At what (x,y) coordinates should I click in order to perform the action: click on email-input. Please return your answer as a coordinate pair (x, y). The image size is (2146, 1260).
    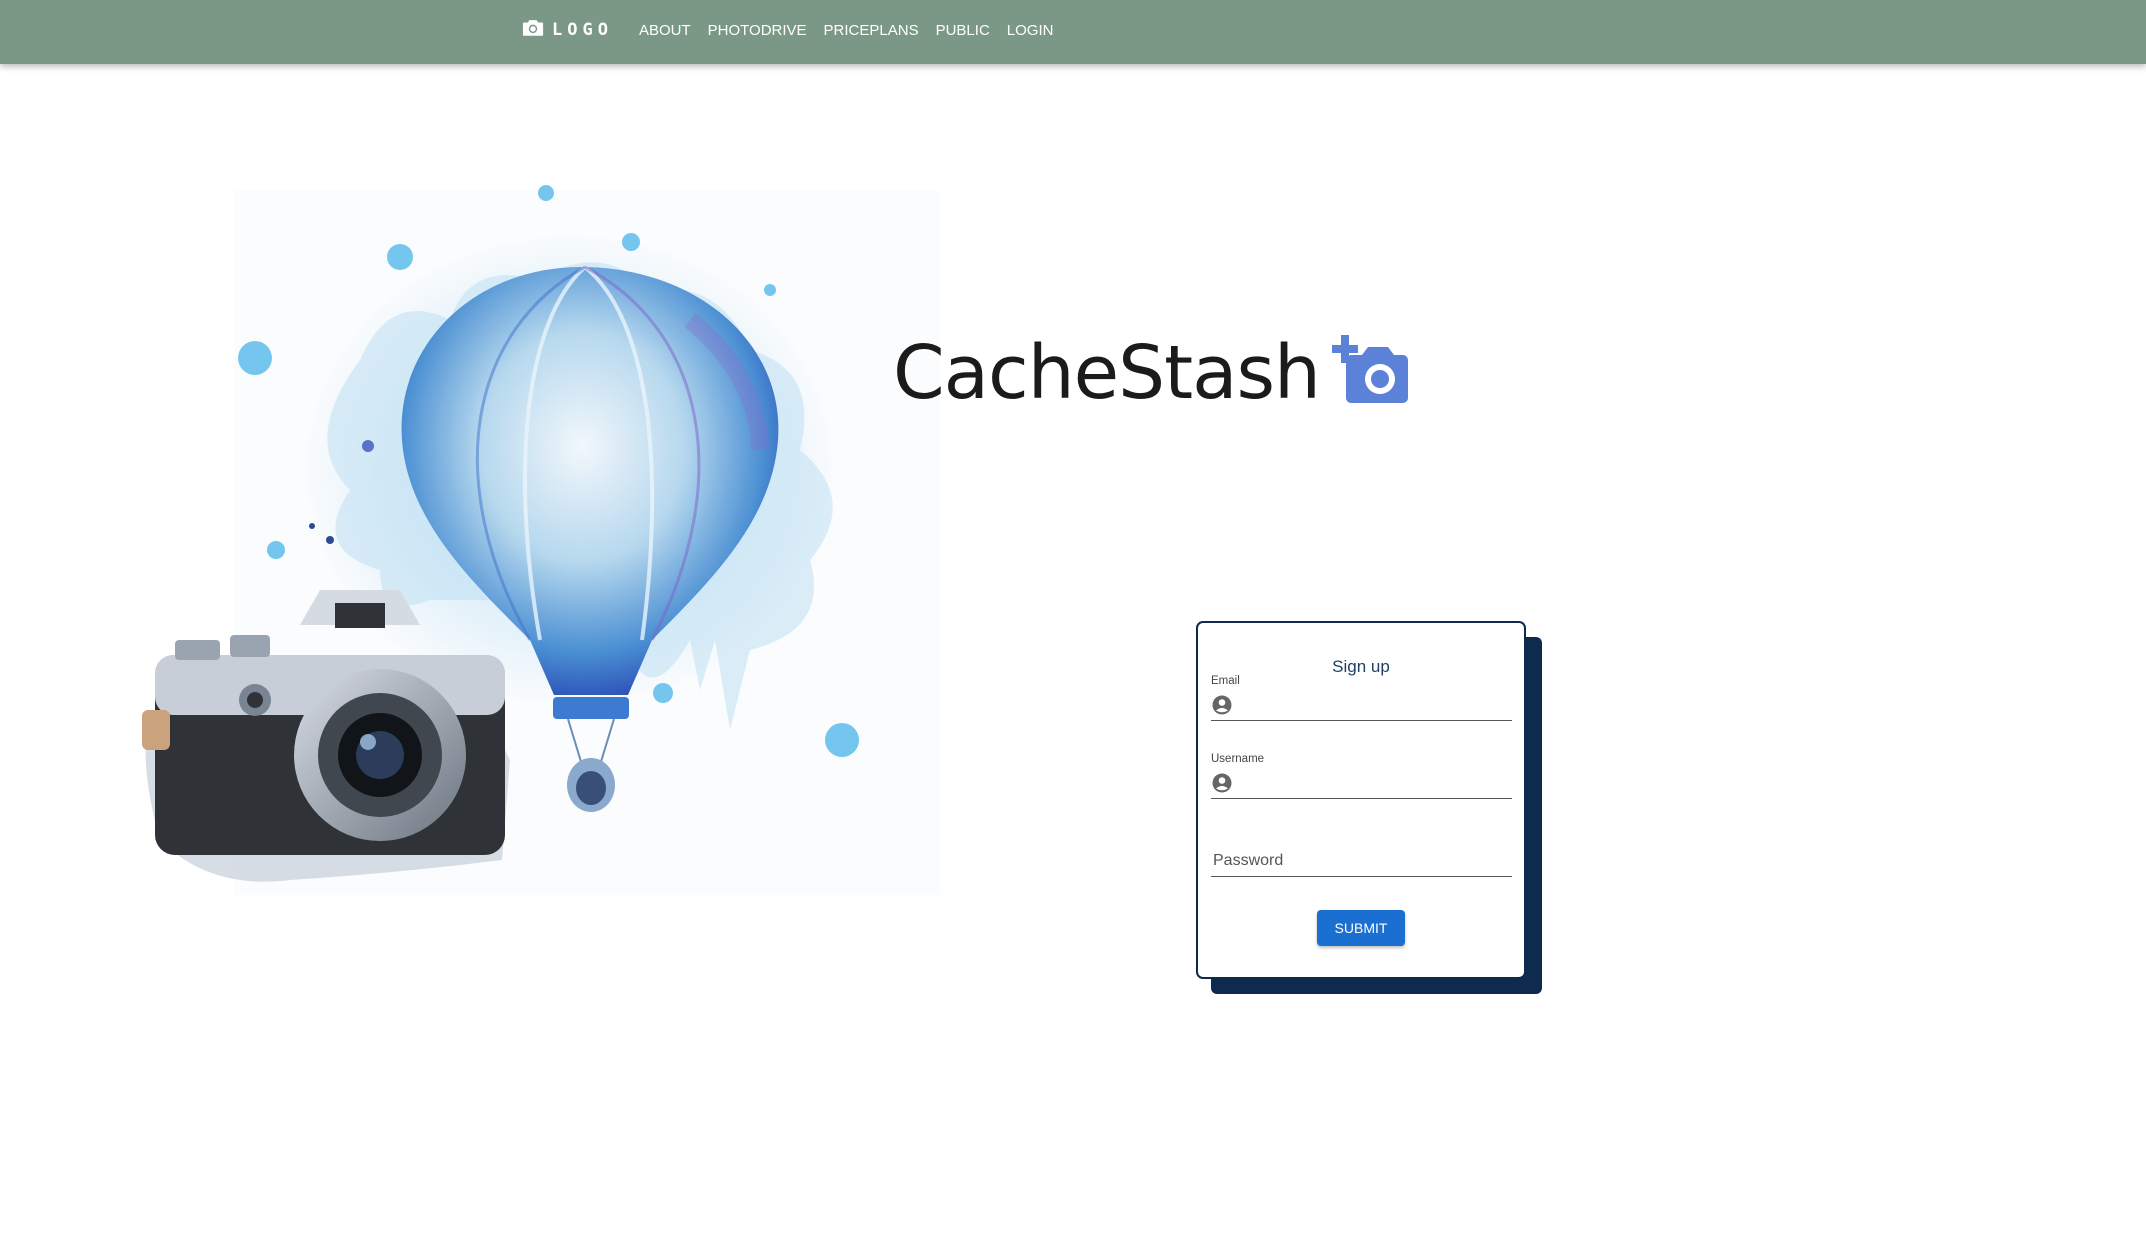
    Looking at the image, I should click on (1375, 706).